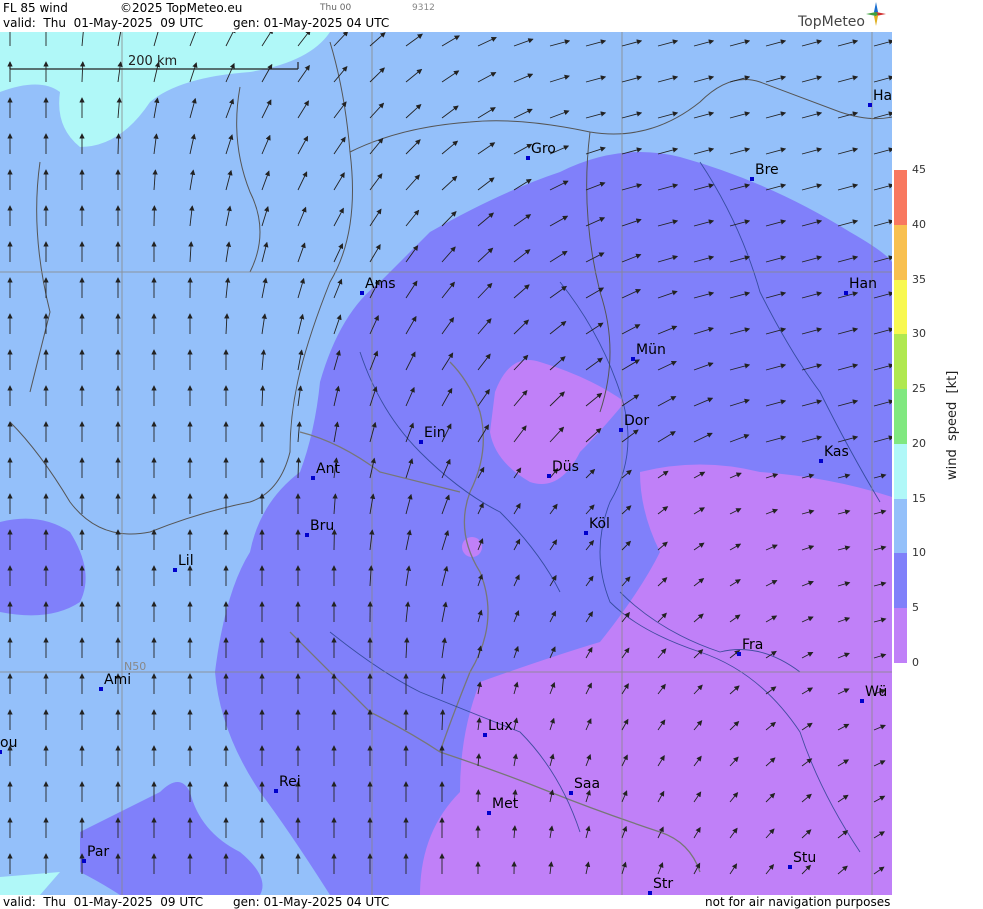 This screenshot has height=909, width=983. Describe the element at coordinates (767, 170) in the screenshot. I see `city-label: Bre` at that location.